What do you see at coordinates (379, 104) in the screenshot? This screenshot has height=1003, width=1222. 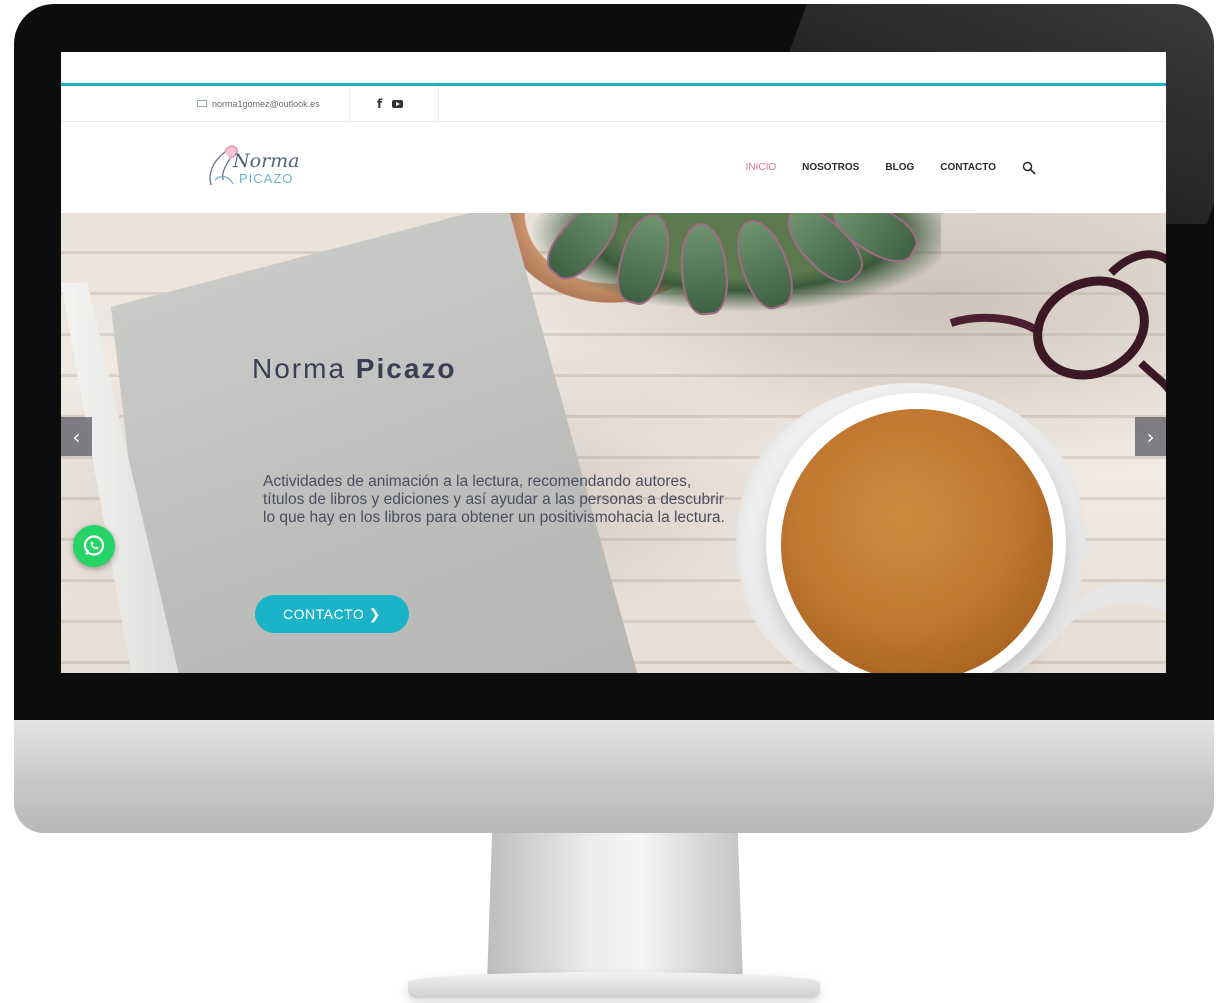 I see `facebook-icon: f` at bounding box center [379, 104].